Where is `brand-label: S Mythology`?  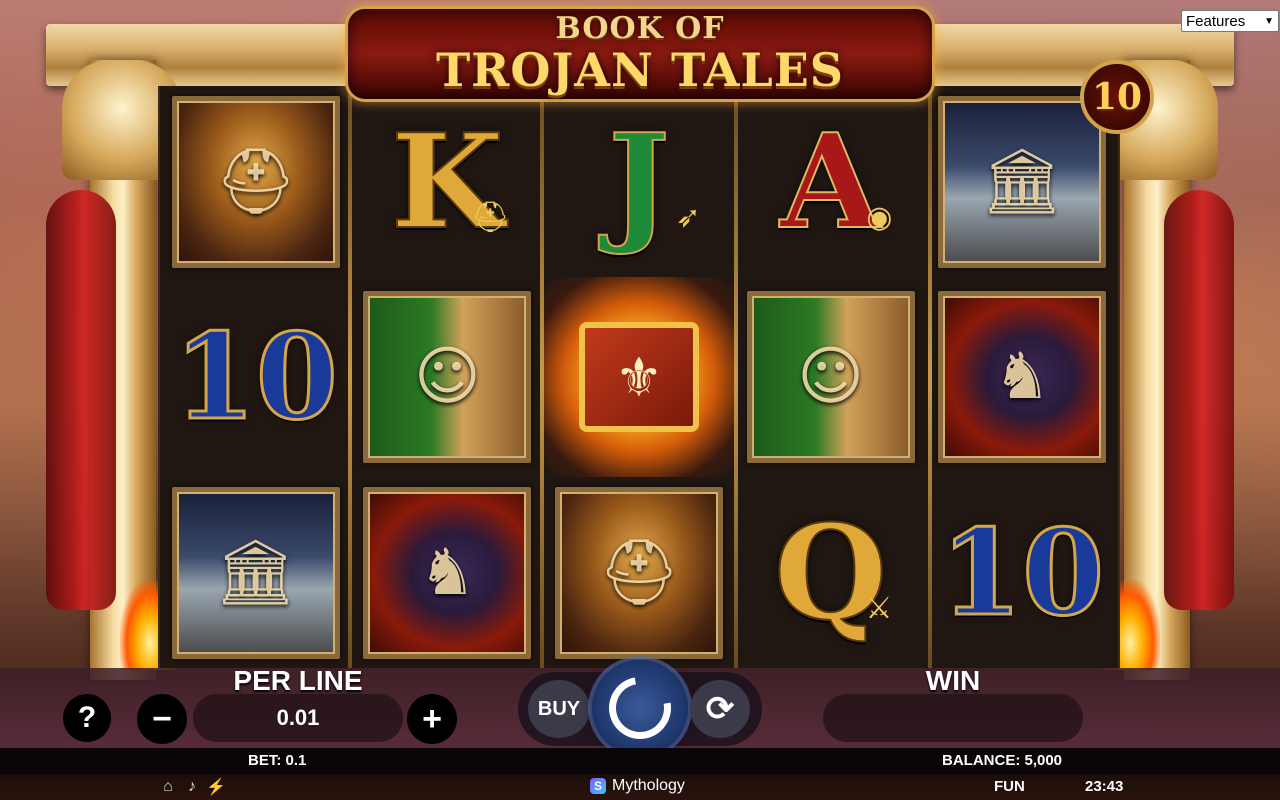
brand-label: S Mythology is located at coordinates (637, 786).